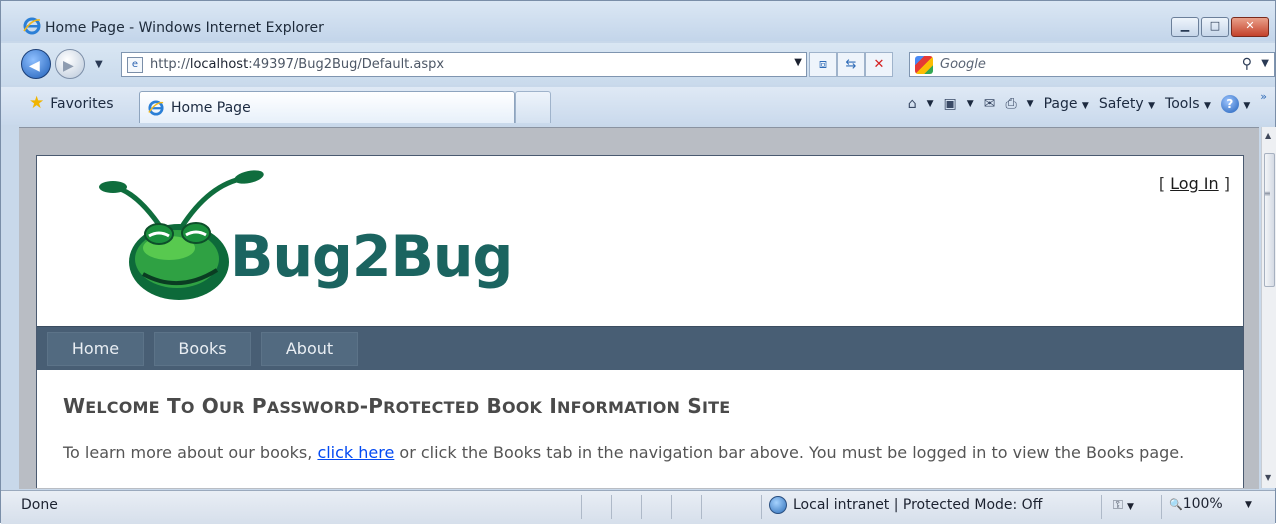 The image size is (1276, 524). I want to click on stop-icon: ✕, so click(879, 64).